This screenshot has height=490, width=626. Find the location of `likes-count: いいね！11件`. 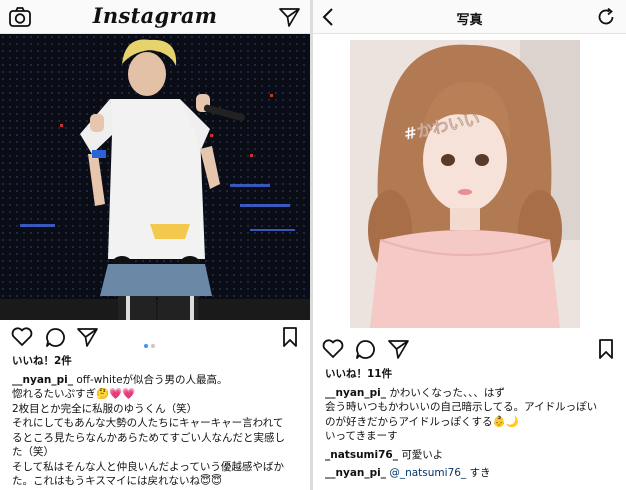

likes-count: いいね！11件 is located at coordinates (471, 374).